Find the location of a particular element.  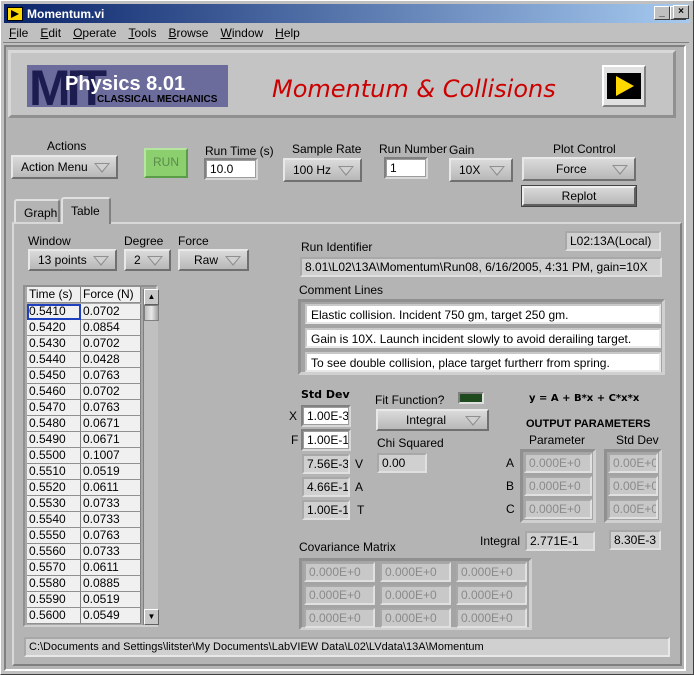

table-row: 0.5530 0.0733 is located at coordinates (84, 504).